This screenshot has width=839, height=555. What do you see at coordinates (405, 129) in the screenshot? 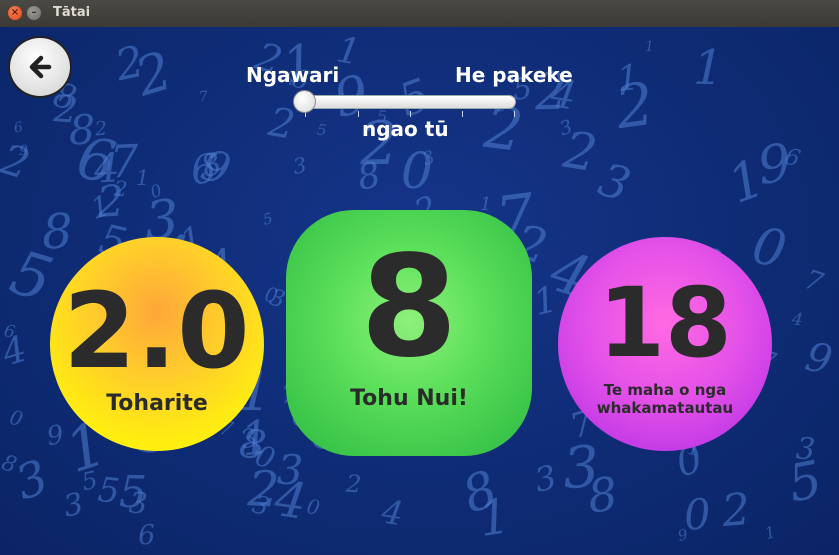
I see `difficulty-caption: ngao tū` at bounding box center [405, 129].